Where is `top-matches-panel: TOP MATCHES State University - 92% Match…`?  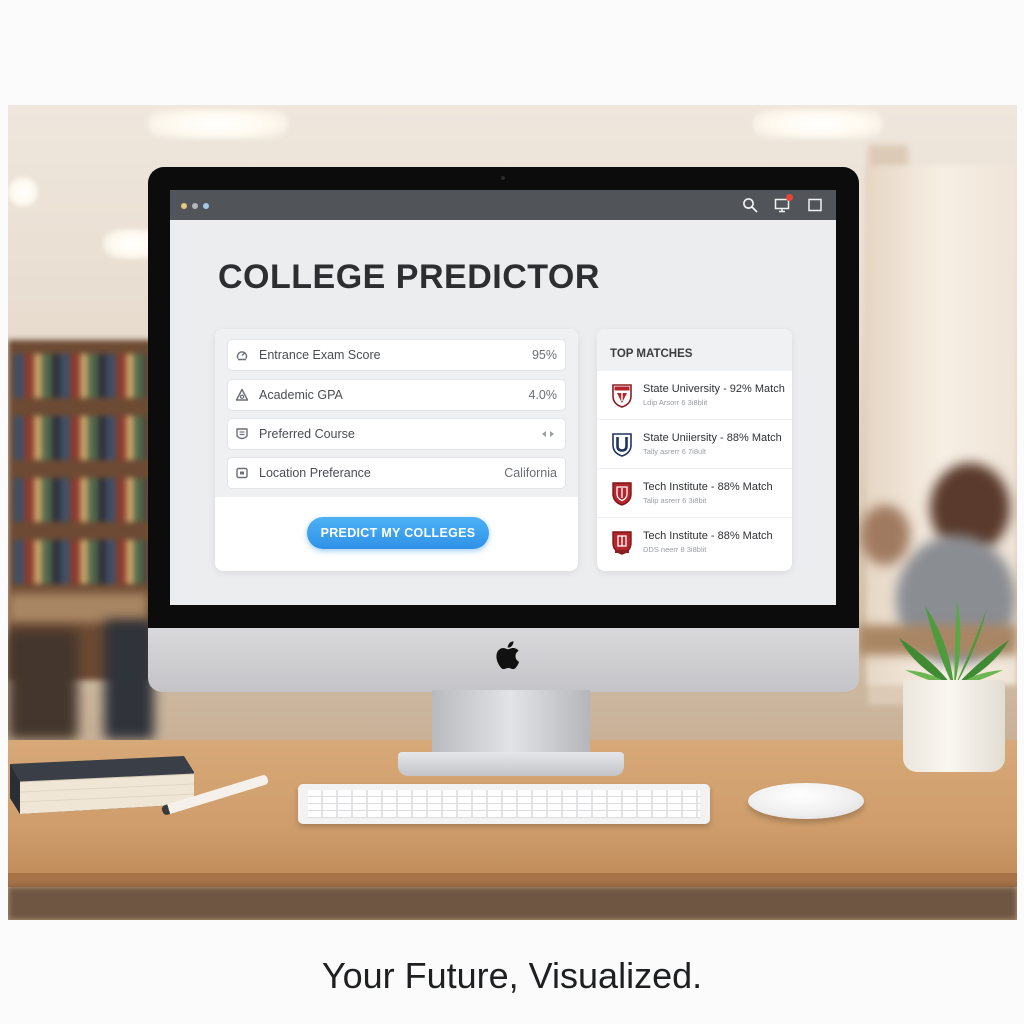
top-matches-panel: TOP MATCHES State University - 92% Match… is located at coordinates (694, 450).